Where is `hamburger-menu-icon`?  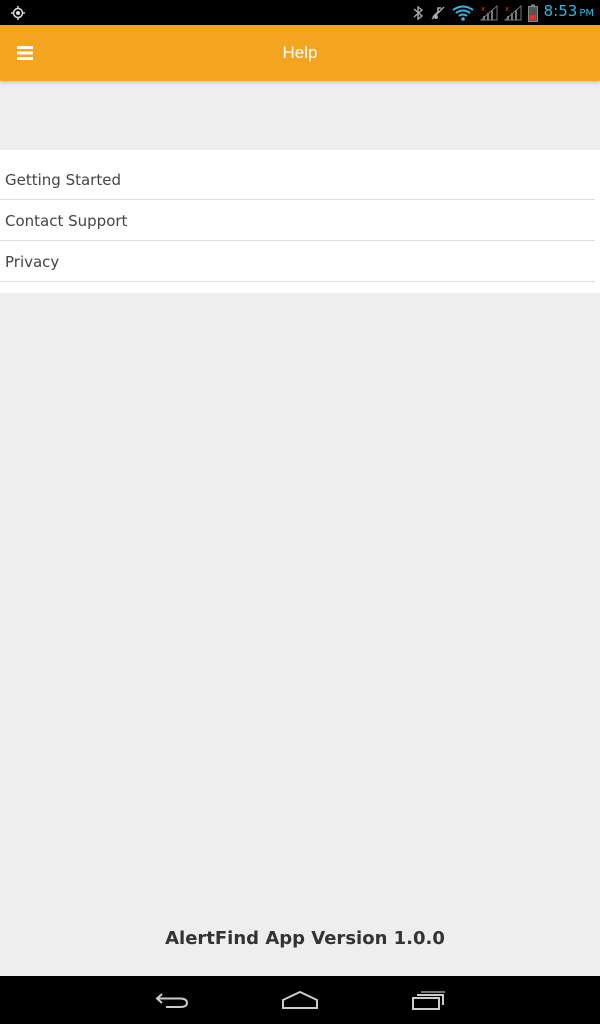 hamburger-menu-icon is located at coordinates (25, 53).